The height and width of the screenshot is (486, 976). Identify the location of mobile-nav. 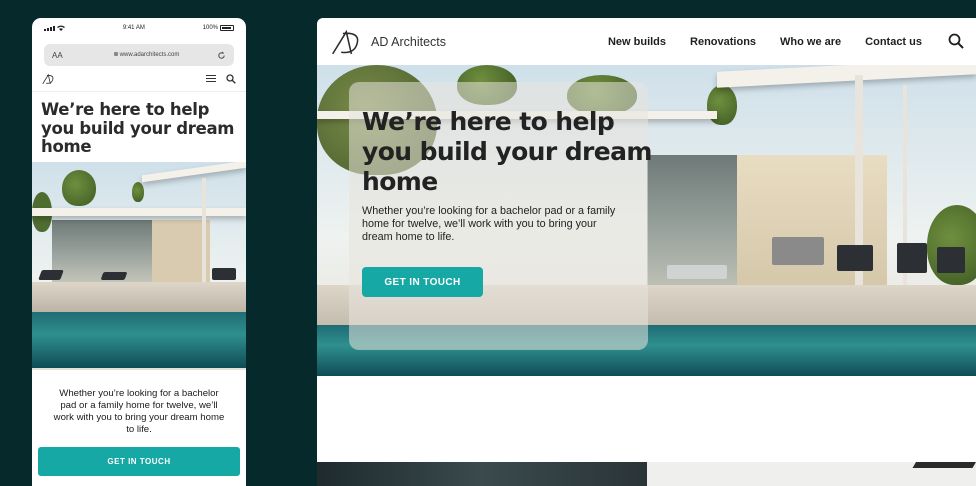
(139, 79).